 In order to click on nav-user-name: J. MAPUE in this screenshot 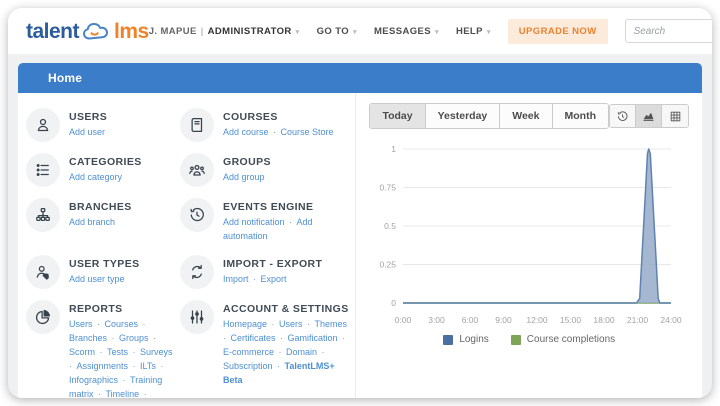, I will do `click(172, 31)`.